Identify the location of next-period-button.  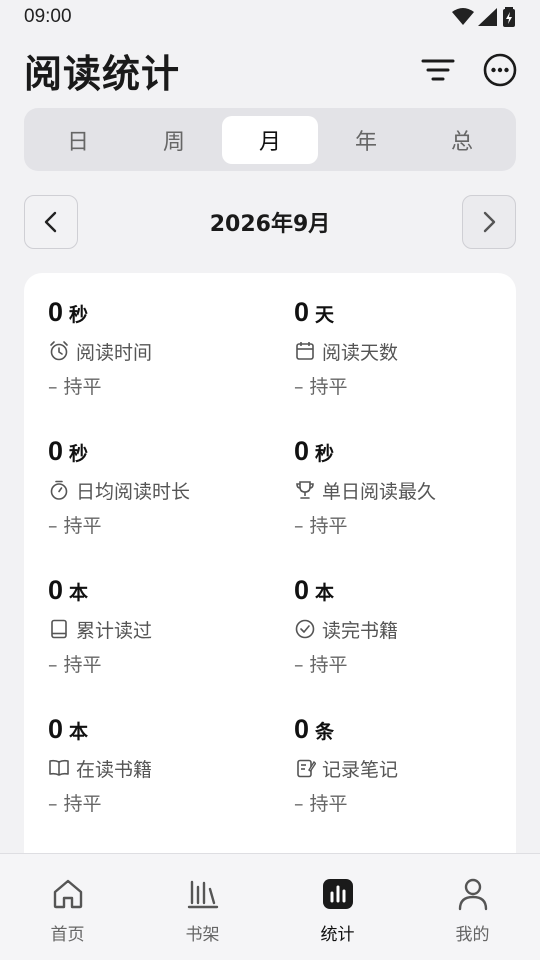
(488, 222).